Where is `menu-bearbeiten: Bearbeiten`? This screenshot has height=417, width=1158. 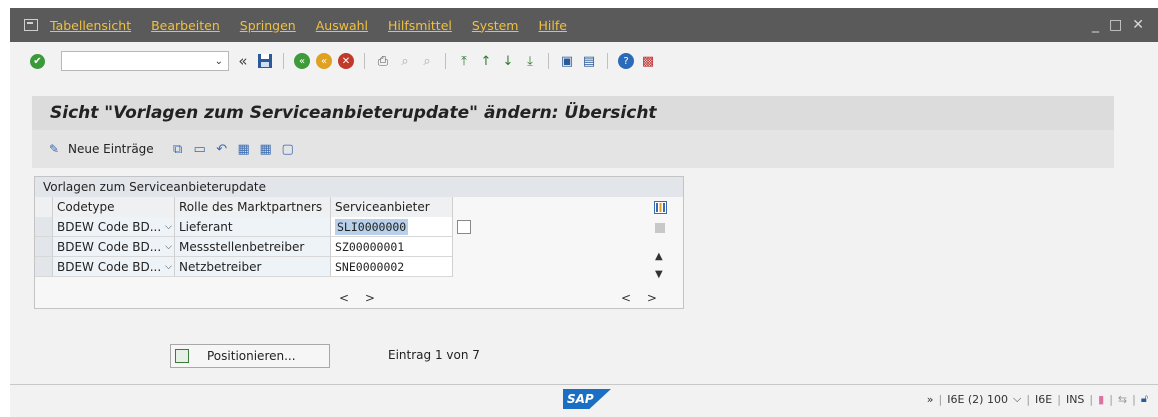 menu-bearbeiten: Bearbeiten is located at coordinates (185, 25).